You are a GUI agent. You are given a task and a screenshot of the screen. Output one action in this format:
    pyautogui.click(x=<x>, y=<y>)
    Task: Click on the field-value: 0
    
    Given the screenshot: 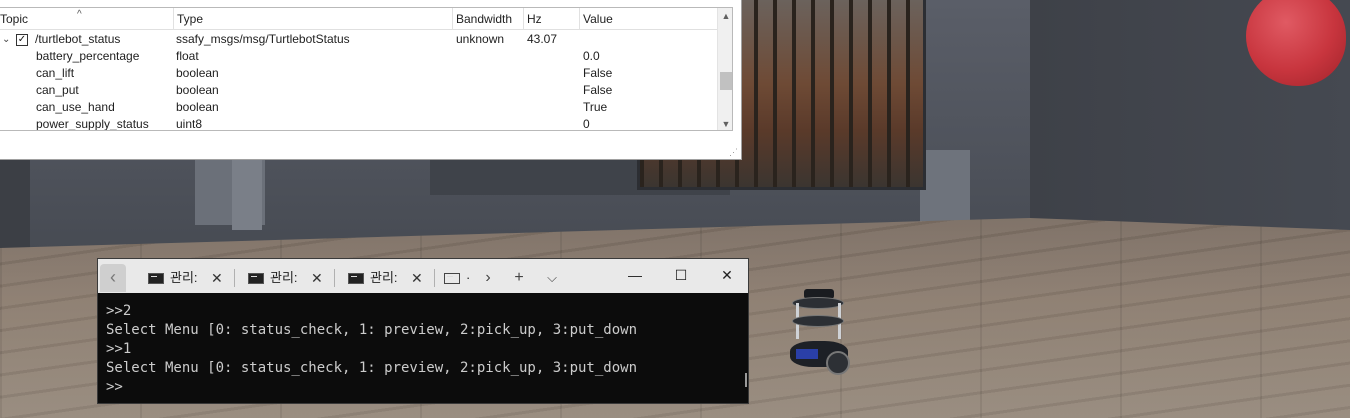 What is the action you would take?
    pyautogui.click(x=586, y=124)
    